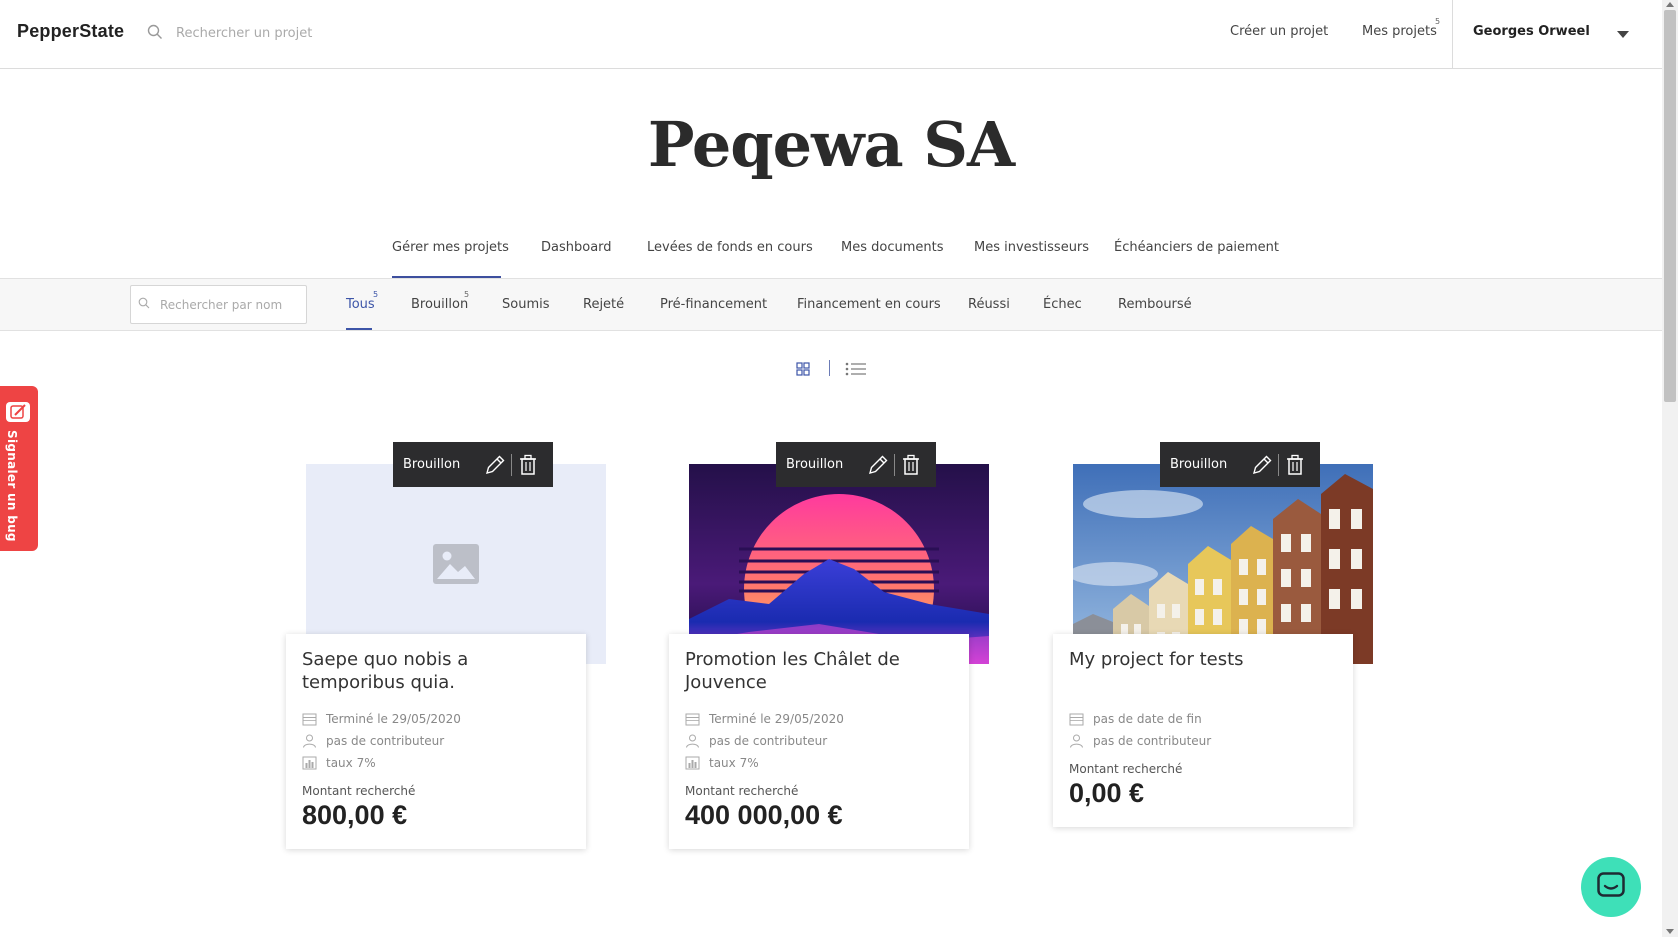  I want to click on nav-dashboard: Dashboard, so click(576, 247).